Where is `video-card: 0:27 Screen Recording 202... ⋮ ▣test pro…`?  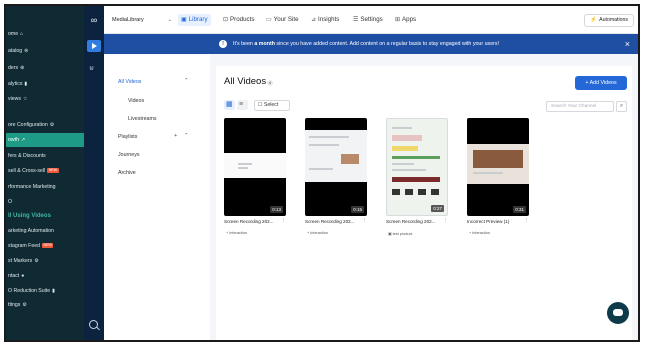 video-card: 0:27 Screen Recording 202... ⋮ ▣test pro… is located at coordinates (417, 178).